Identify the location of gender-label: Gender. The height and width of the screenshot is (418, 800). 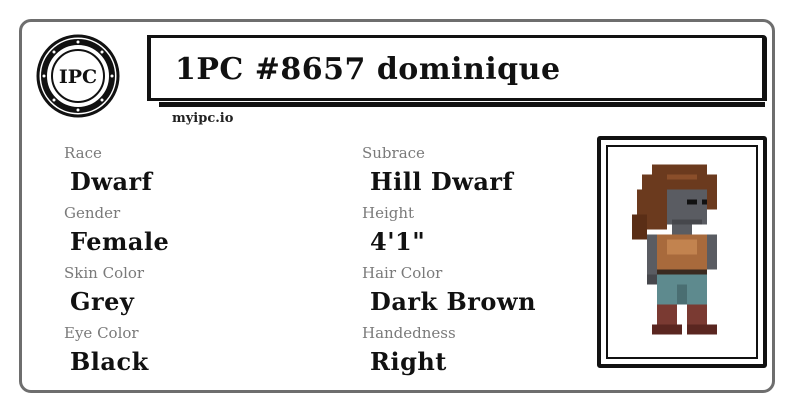
(92, 213).